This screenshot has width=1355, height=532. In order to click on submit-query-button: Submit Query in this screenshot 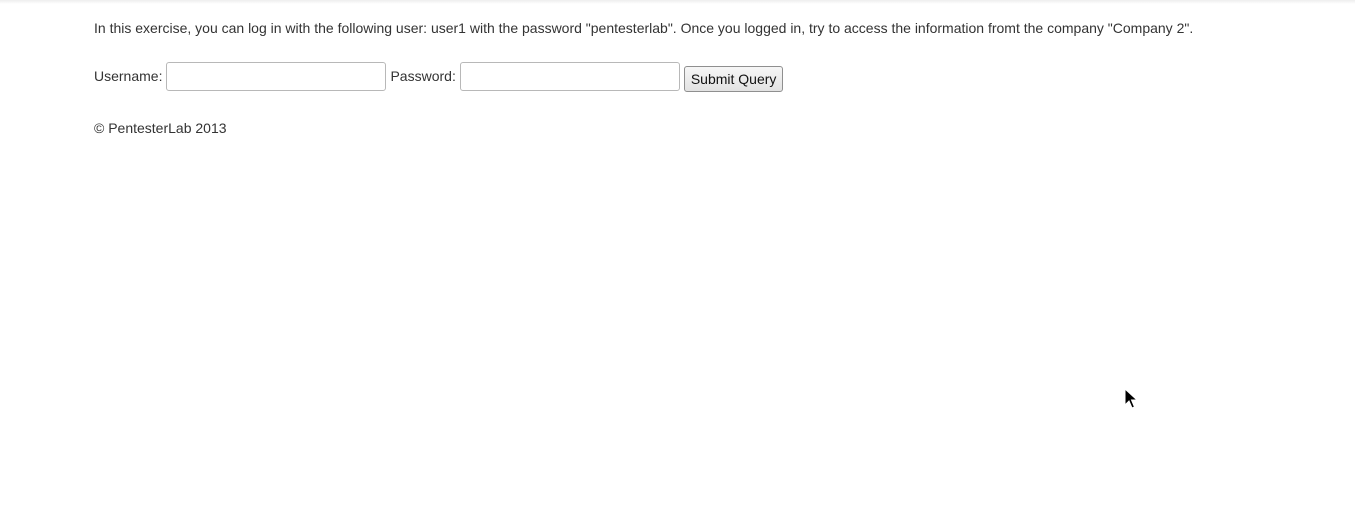, I will do `click(733, 79)`.